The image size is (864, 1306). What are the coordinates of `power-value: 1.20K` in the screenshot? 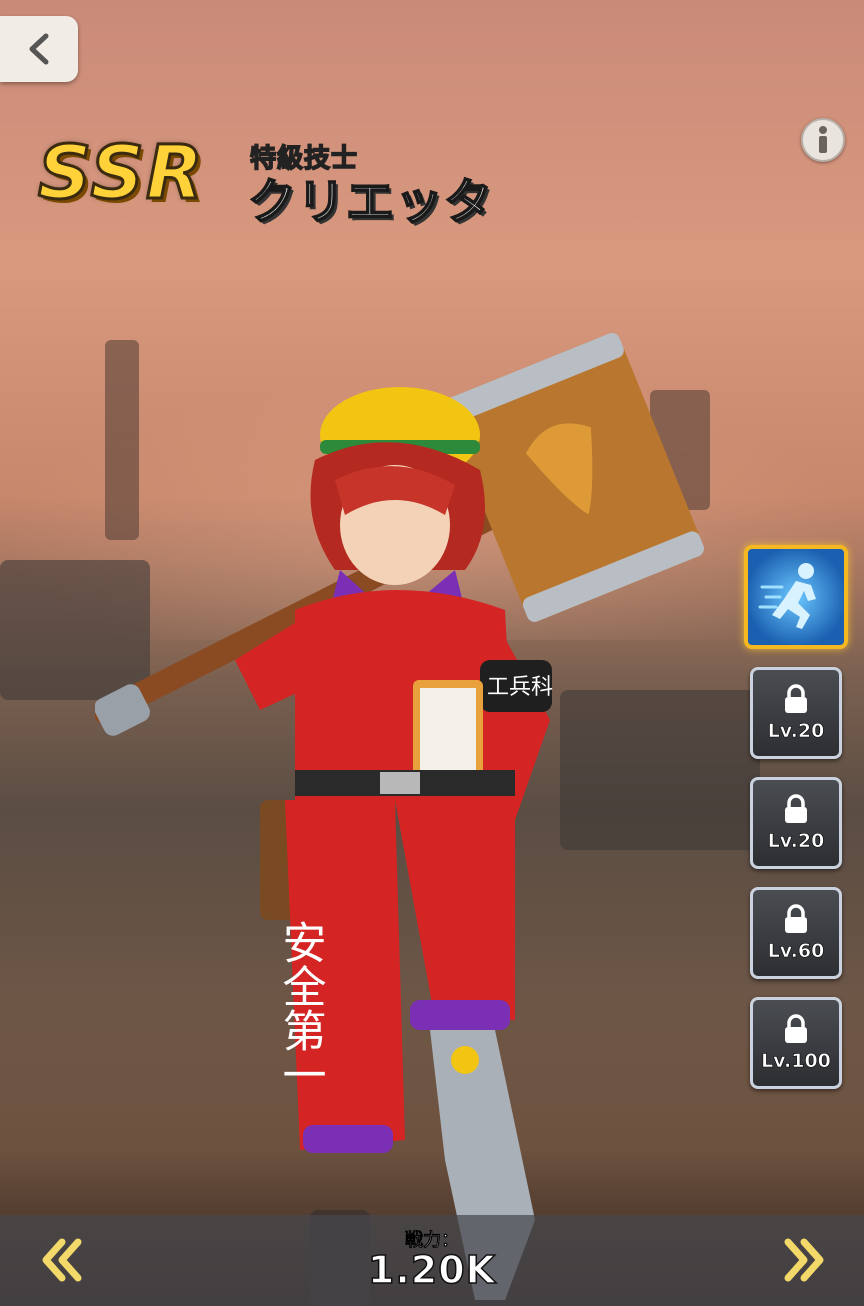 It's located at (432, 1270).